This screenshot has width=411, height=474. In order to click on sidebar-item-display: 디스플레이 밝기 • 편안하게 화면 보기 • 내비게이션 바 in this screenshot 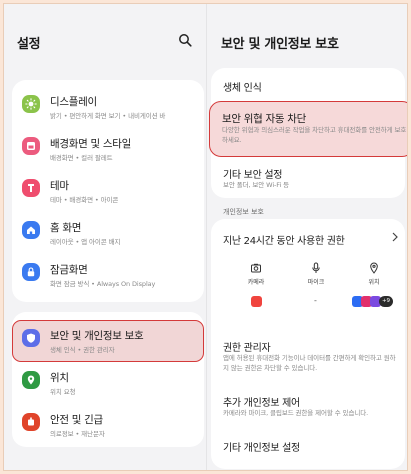, I will do `click(108, 108)`.